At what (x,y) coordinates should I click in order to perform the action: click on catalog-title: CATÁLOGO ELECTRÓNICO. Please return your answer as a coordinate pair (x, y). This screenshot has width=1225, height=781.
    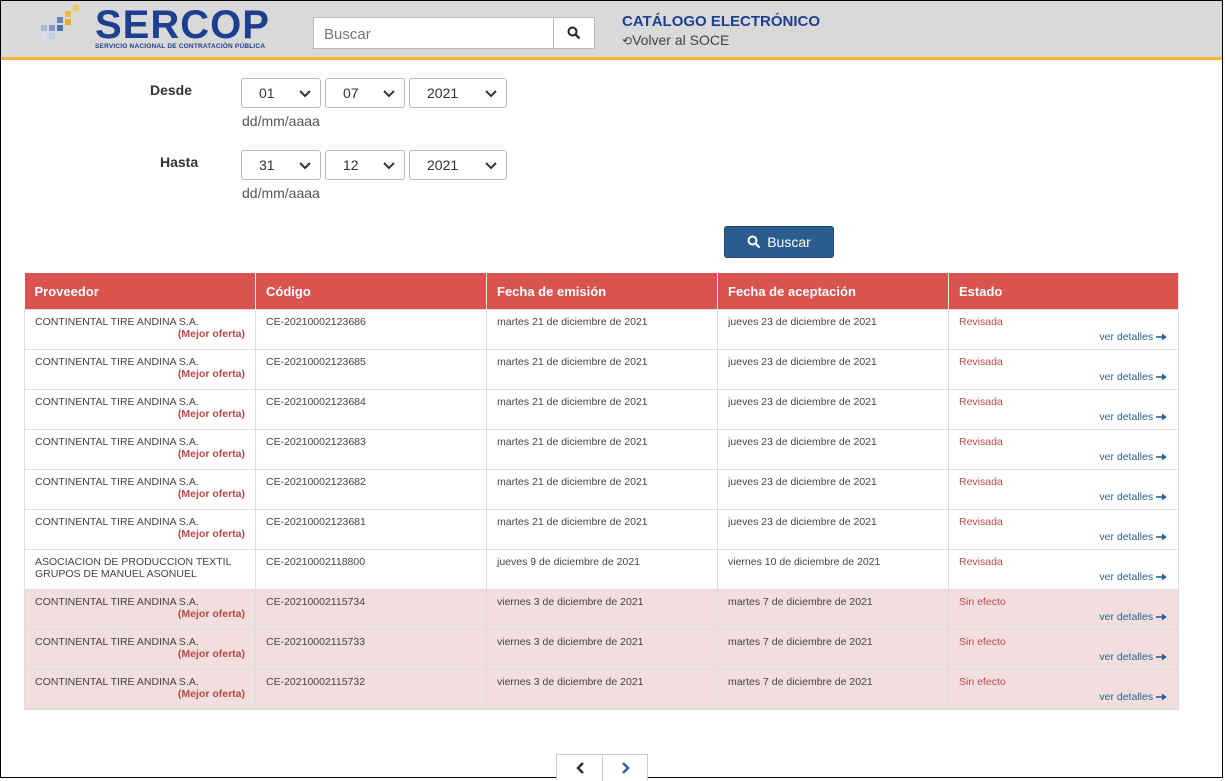
    Looking at the image, I should click on (721, 21).